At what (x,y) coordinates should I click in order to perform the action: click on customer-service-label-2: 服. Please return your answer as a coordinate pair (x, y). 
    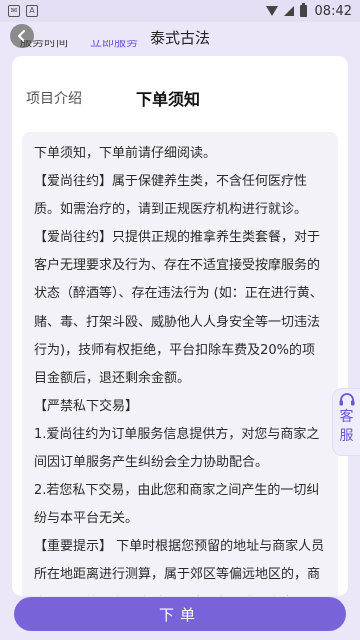
    Looking at the image, I should click on (346, 436).